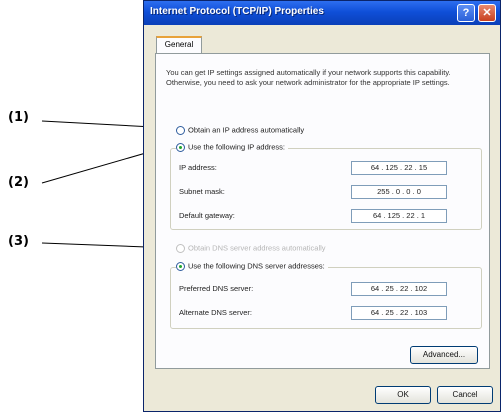 This screenshot has height=413, width=503. Describe the element at coordinates (399, 192) in the screenshot. I see `subnet-mask-field: 255 . 0 . 0 . 0` at that location.